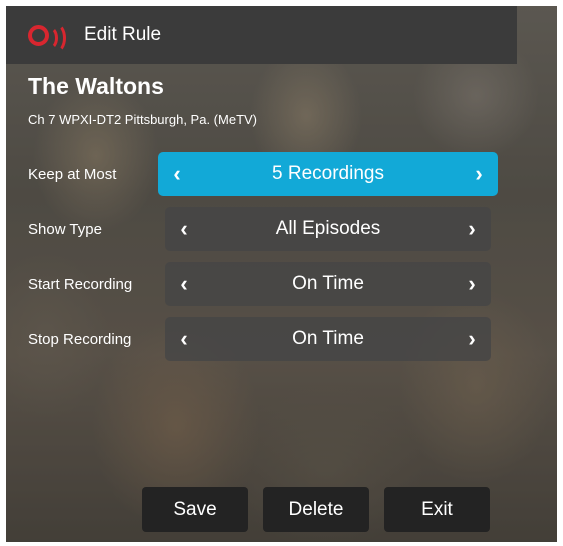 The width and height of the screenshot is (563, 546). Describe the element at coordinates (261, 35) in the screenshot. I see `header-bar: Edit Rule` at that location.